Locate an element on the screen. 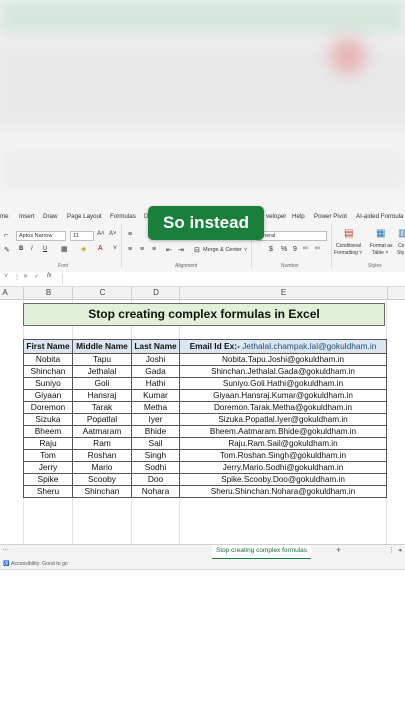 This screenshot has width=405, height=720. scroll-left-icon: ◂ is located at coordinates (400, 550).